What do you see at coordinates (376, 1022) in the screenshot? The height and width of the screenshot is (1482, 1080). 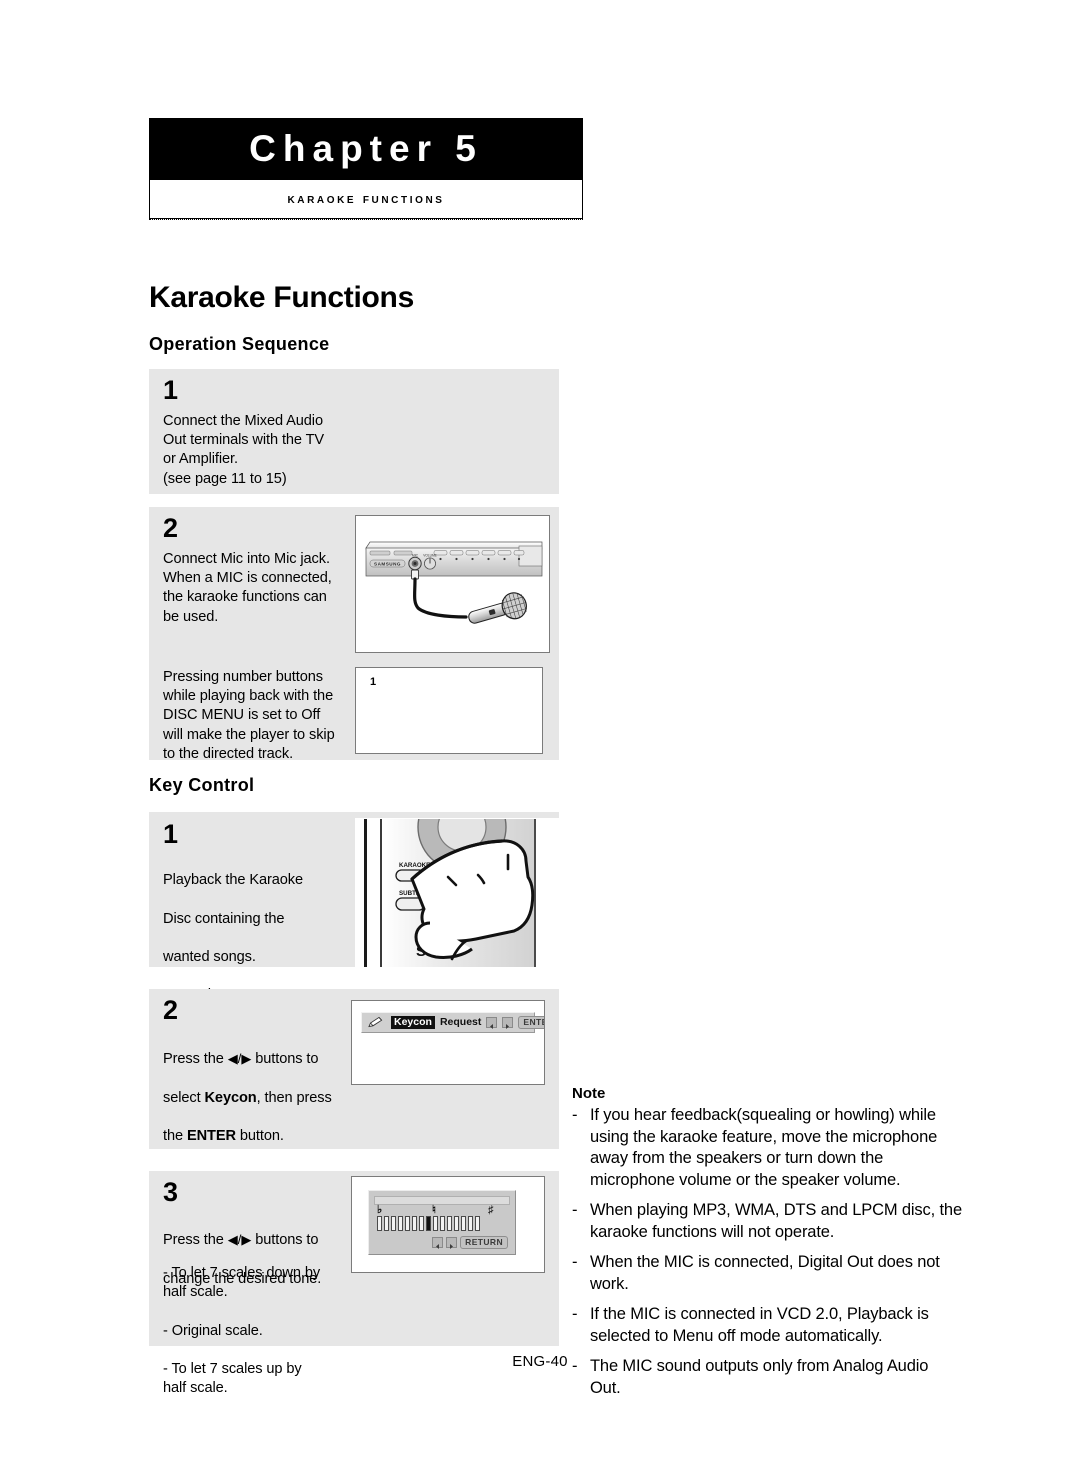 I see `pencil-icon` at bounding box center [376, 1022].